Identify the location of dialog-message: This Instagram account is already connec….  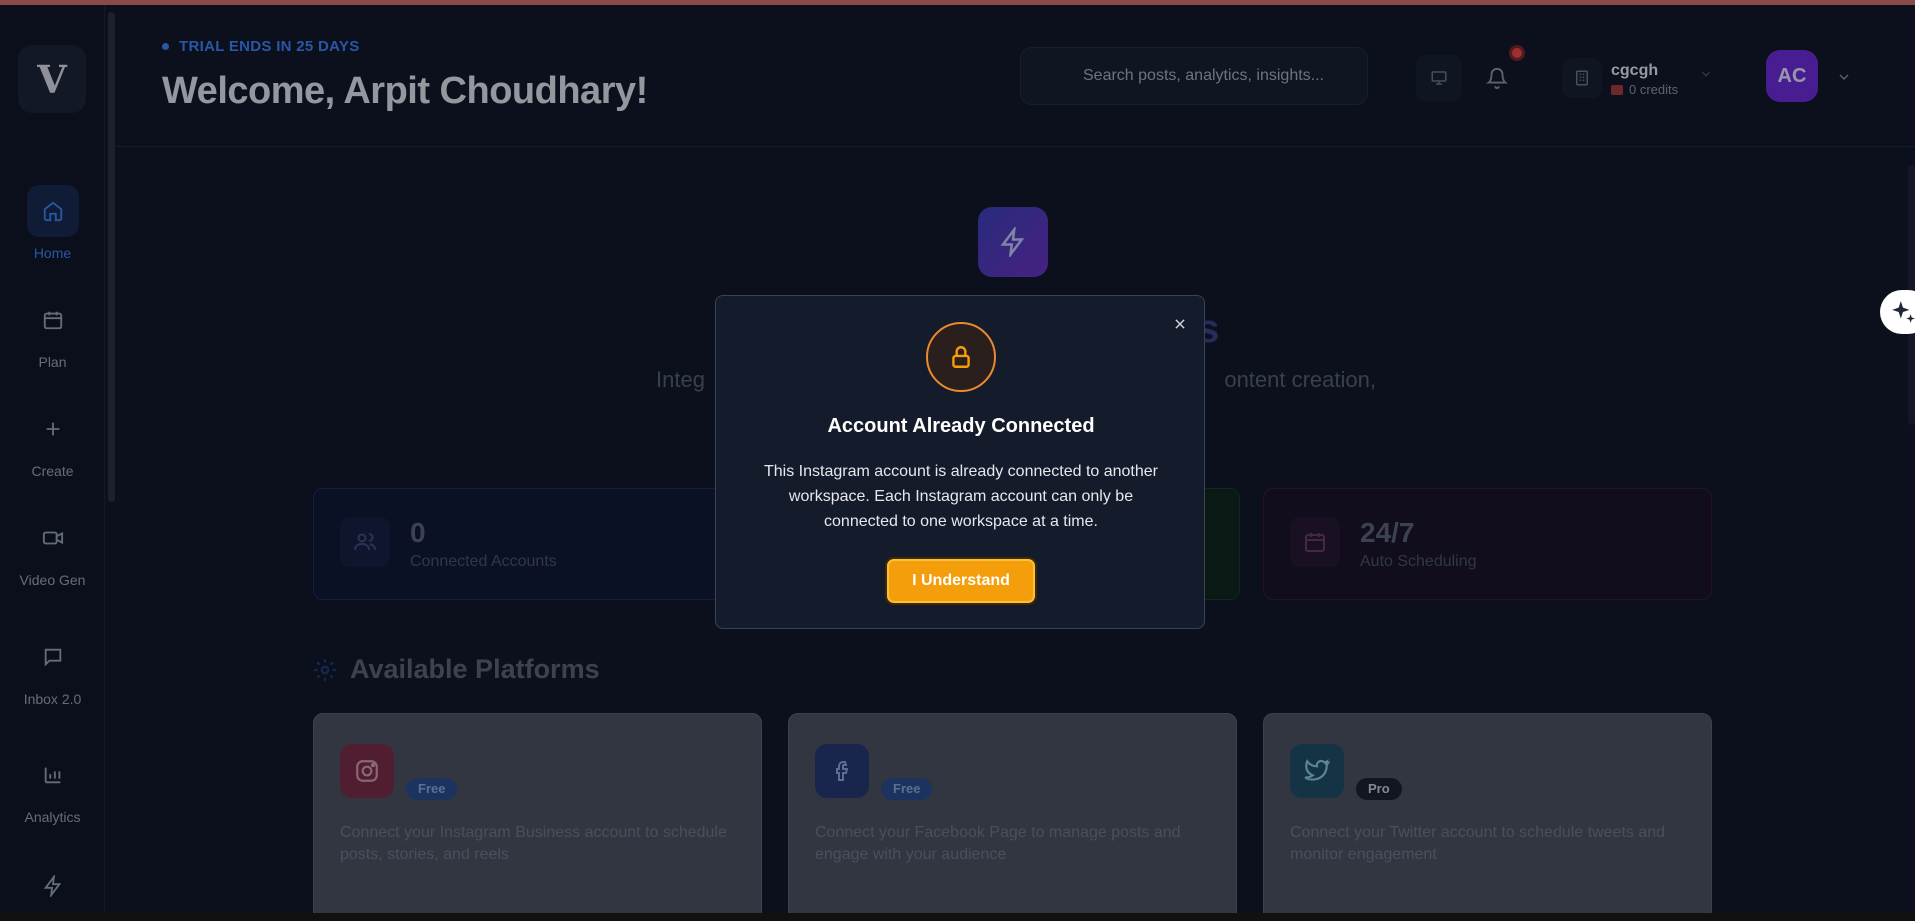
(961, 496).